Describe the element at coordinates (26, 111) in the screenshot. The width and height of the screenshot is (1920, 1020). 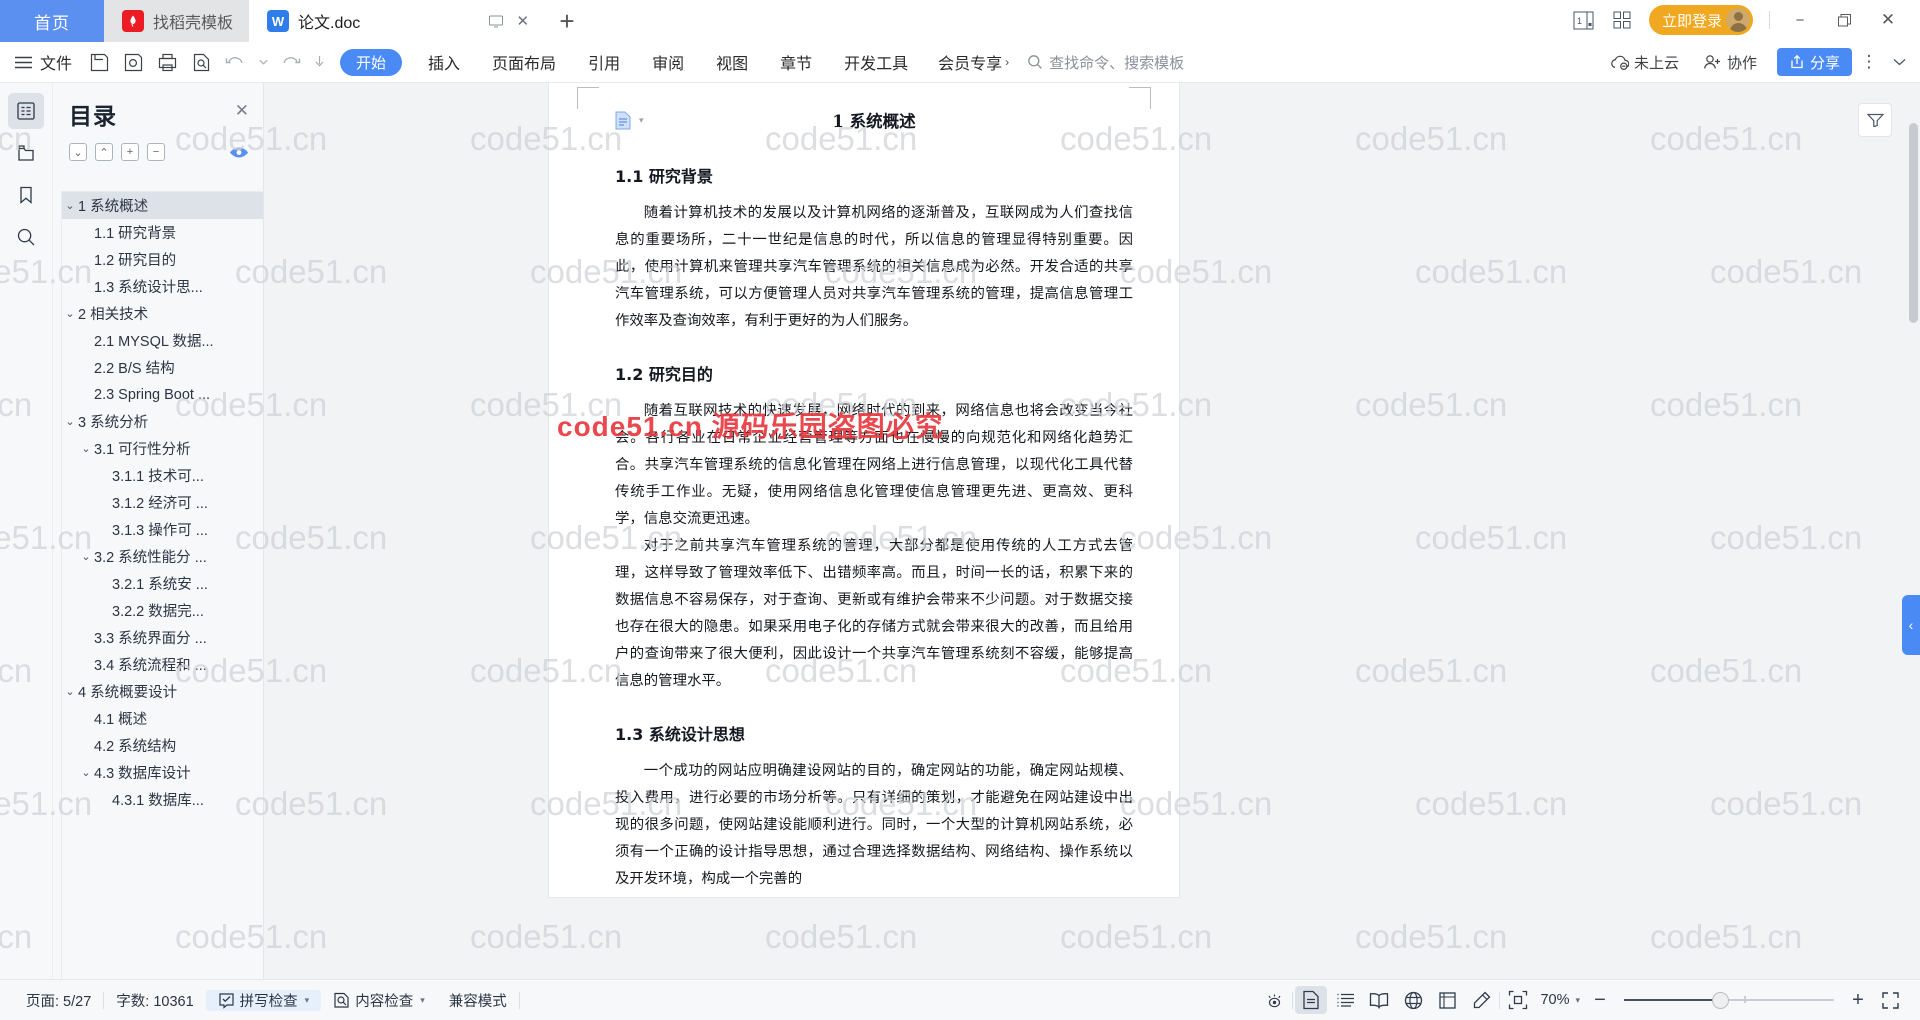
I see `rail-outline-button` at that location.